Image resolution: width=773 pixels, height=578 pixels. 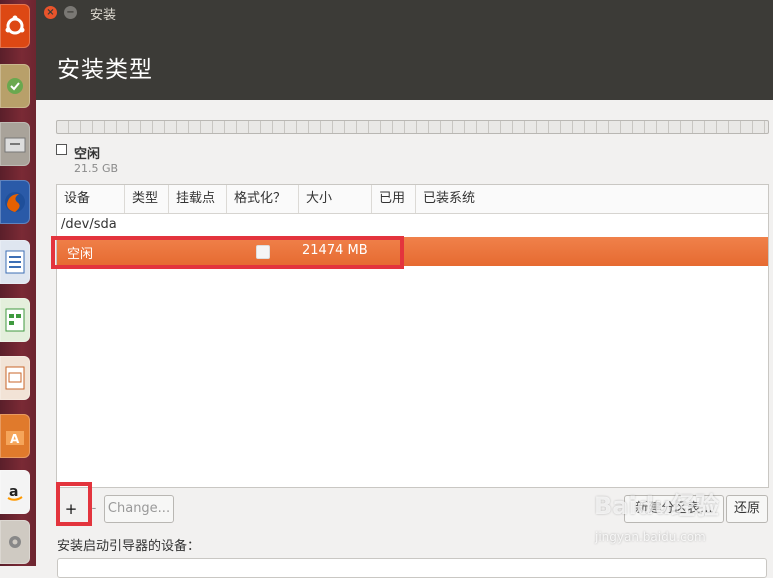 I want to click on column-used: 已用, so click(x=394, y=199).